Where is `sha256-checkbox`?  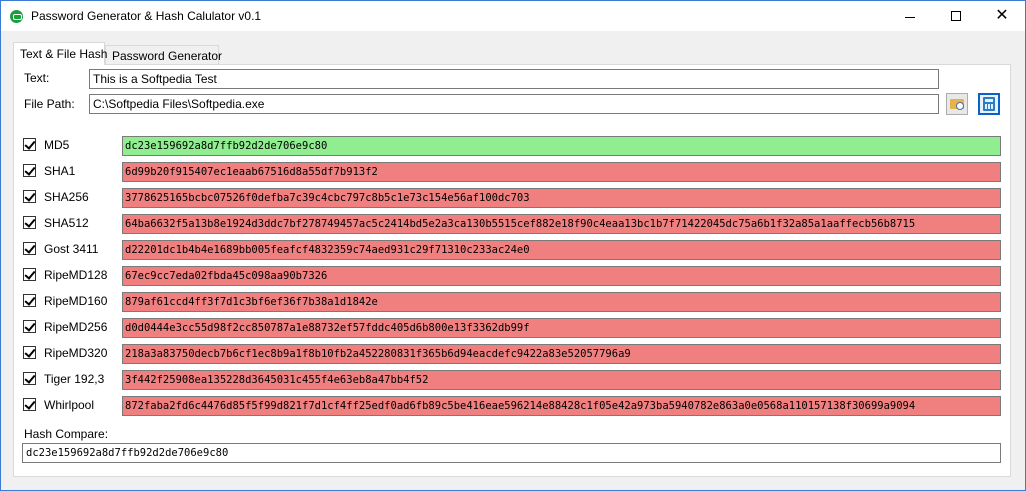 sha256-checkbox is located at coordinates (29, 196).